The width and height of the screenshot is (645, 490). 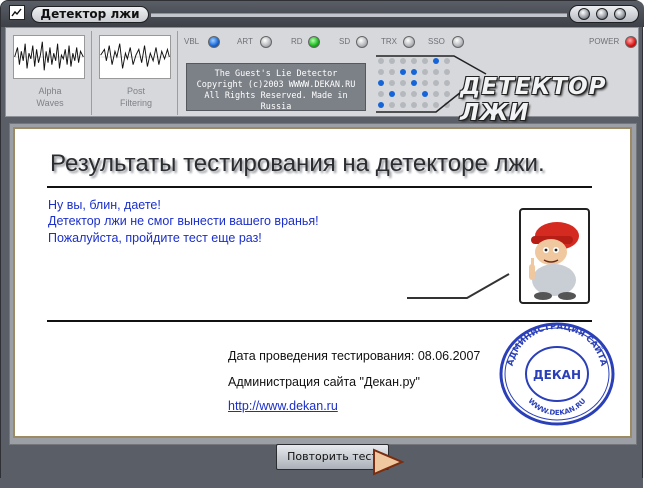 I want to click on indicator-power: POWER, so click(x=613, y=42).